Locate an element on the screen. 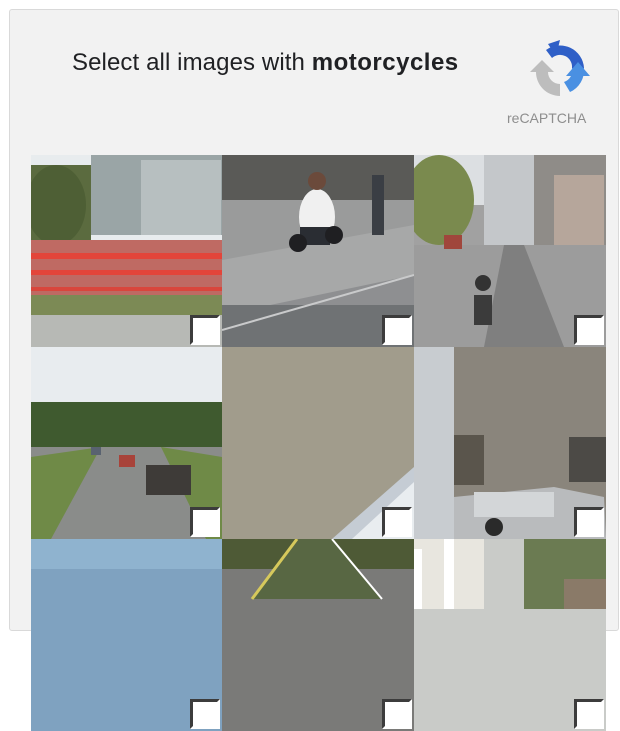  captcha-prompt: Select all images with motorcycles is located at coordinates (265, 63).